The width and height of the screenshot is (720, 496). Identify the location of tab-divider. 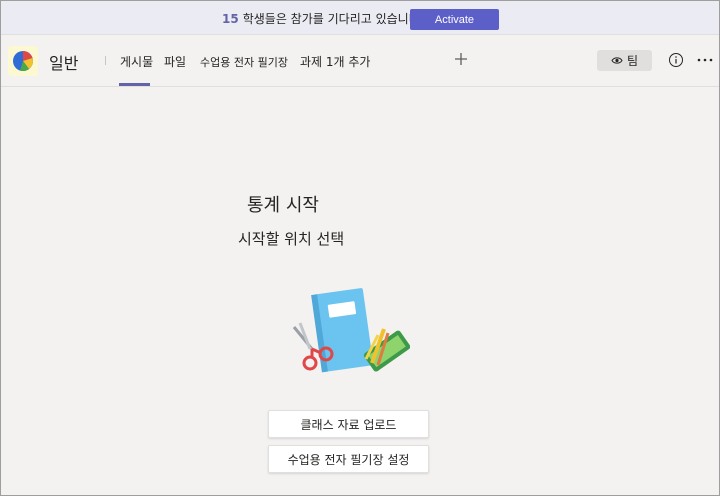
(105, 60).